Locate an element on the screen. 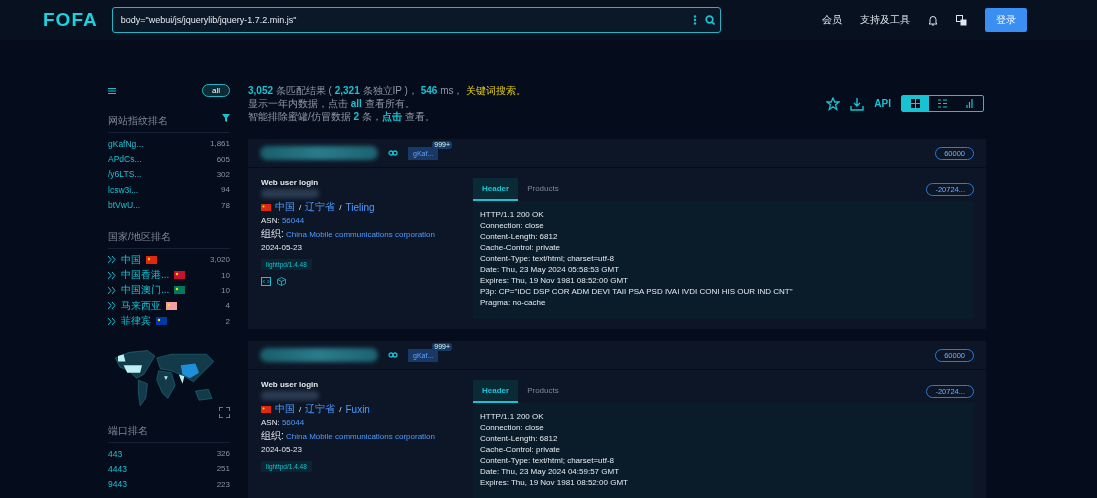  redacted-text is located at coordinates (290, 395).